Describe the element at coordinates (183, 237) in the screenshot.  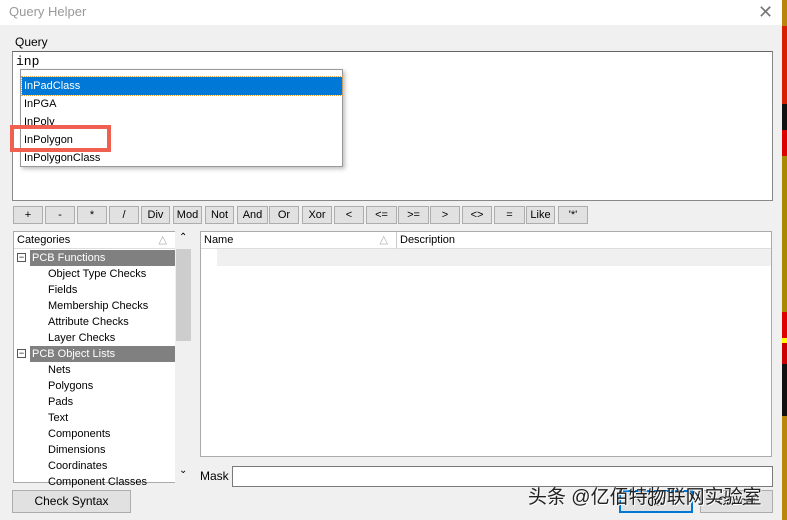
I see `scroll-up-icon: ⌃` at that location.